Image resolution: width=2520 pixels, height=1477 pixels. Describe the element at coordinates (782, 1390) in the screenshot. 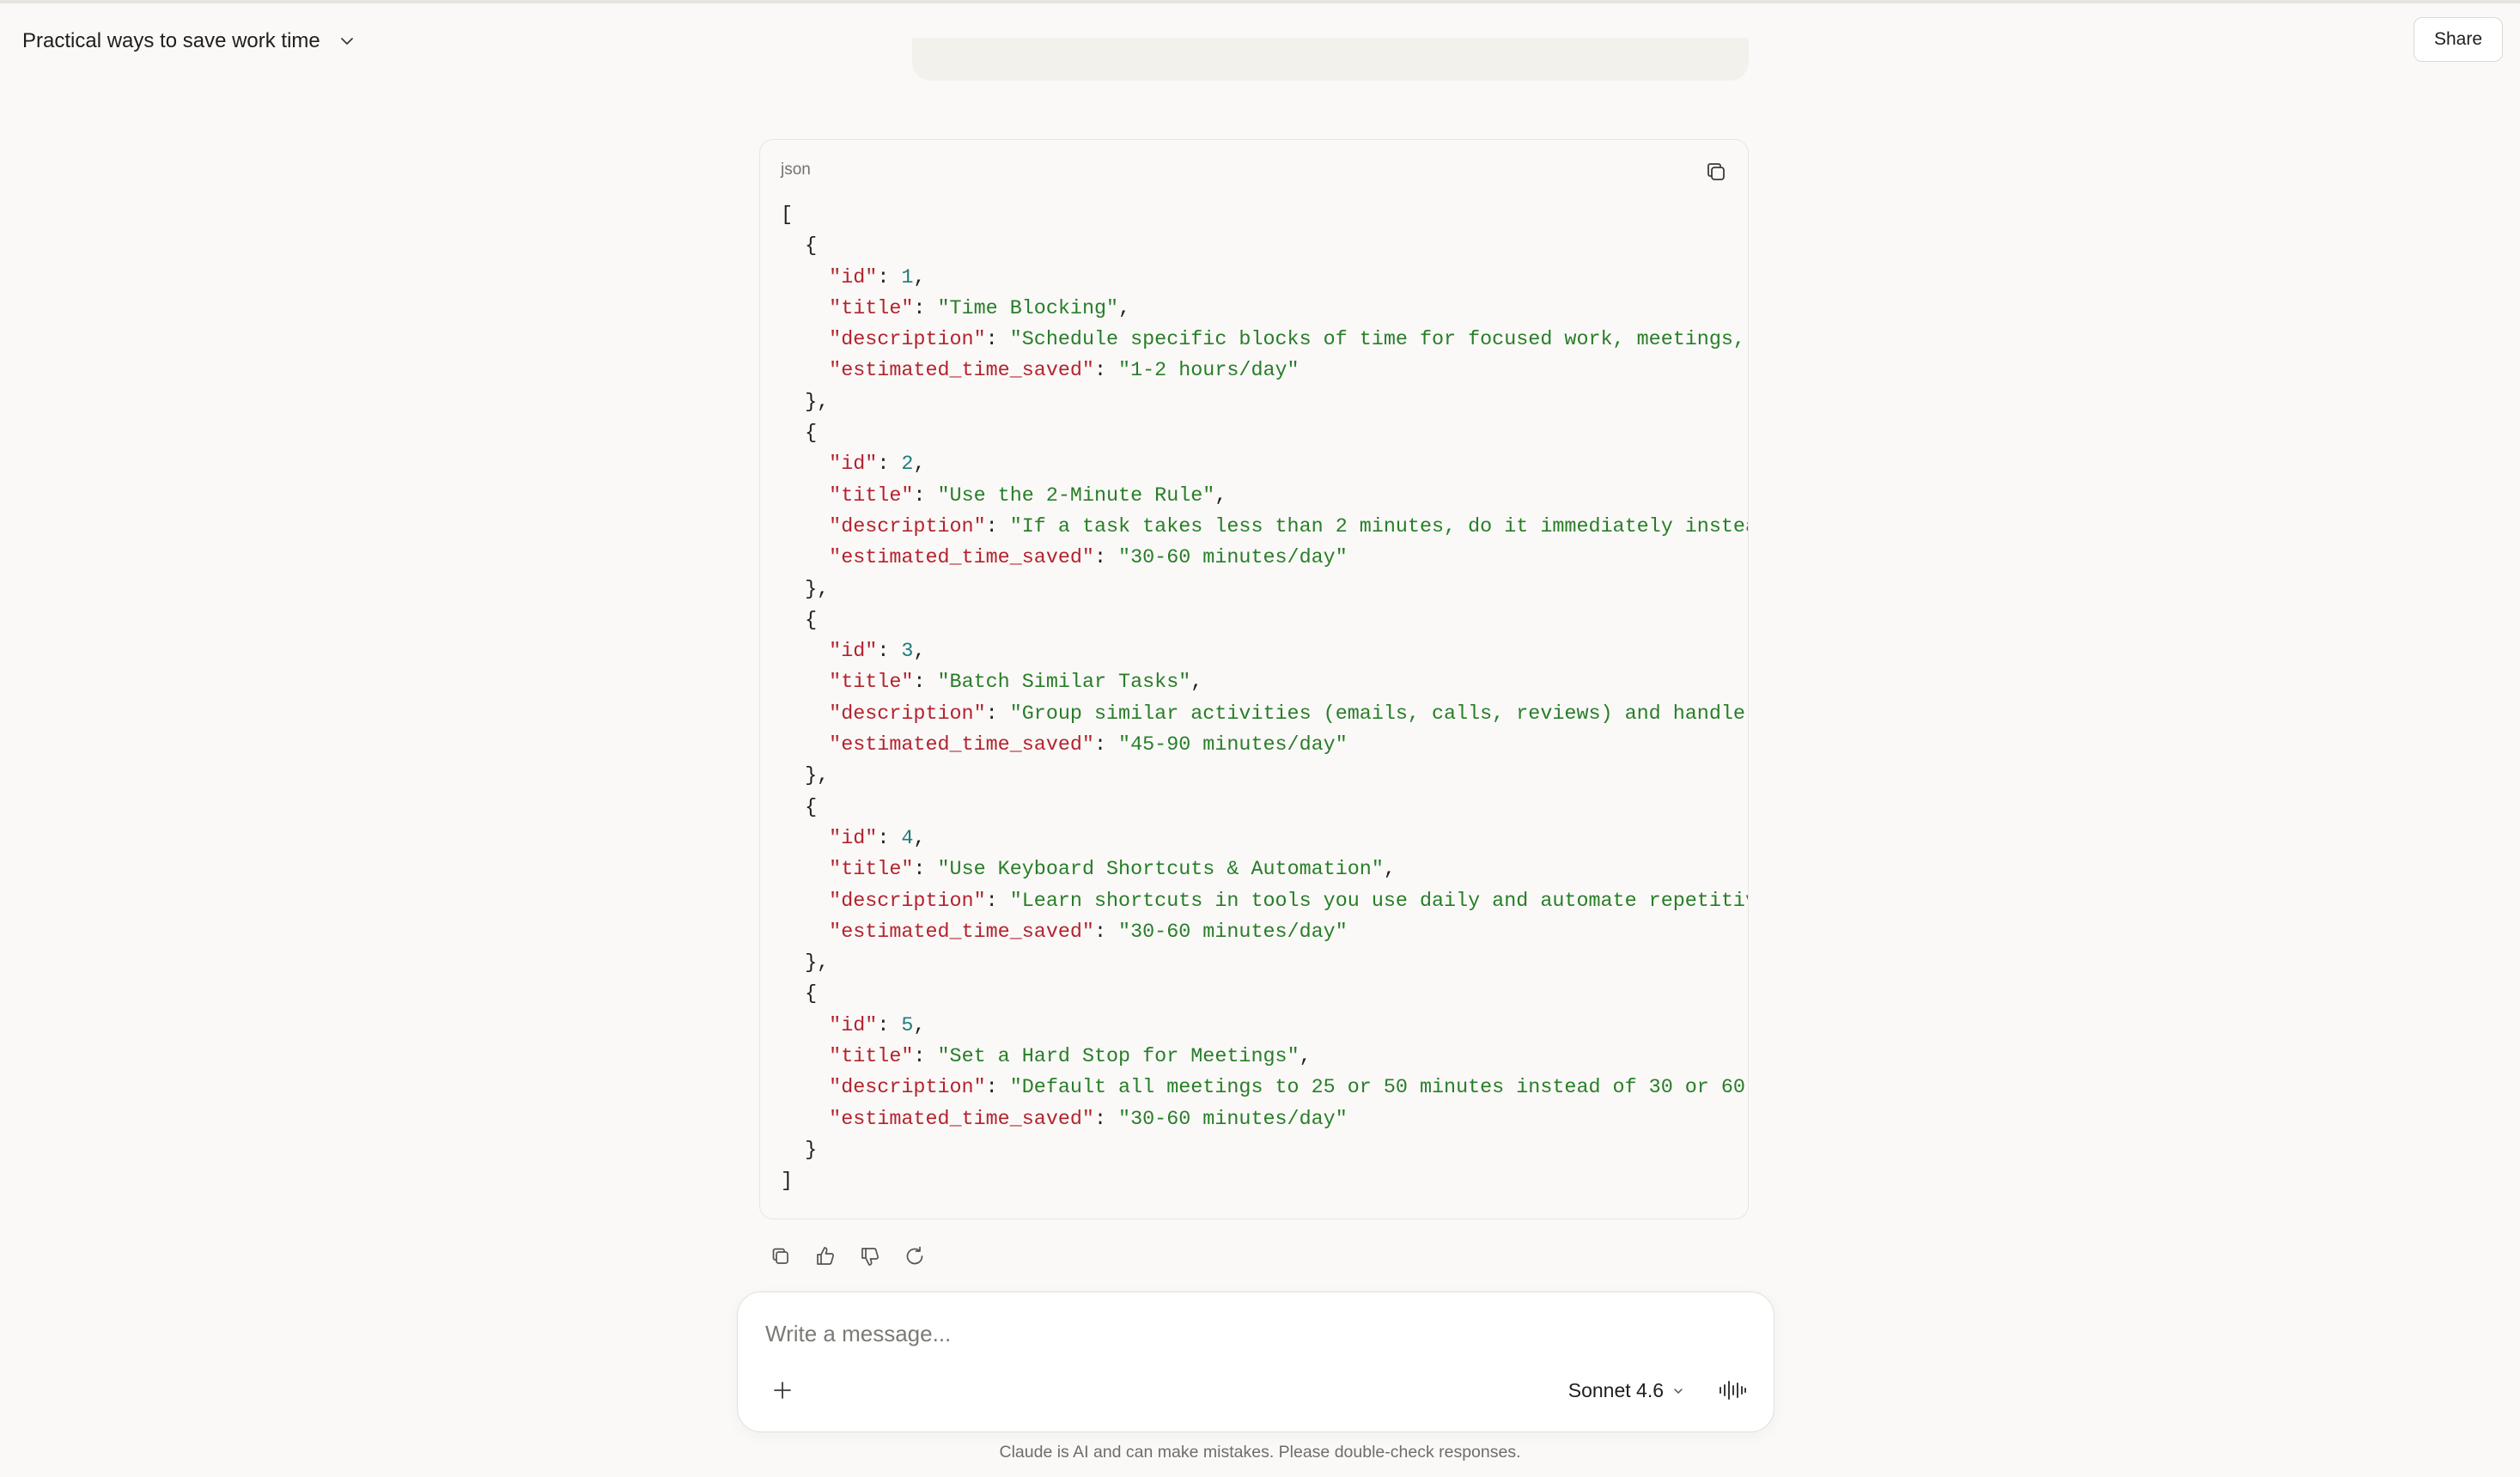

I see `plus-icon` at that location.